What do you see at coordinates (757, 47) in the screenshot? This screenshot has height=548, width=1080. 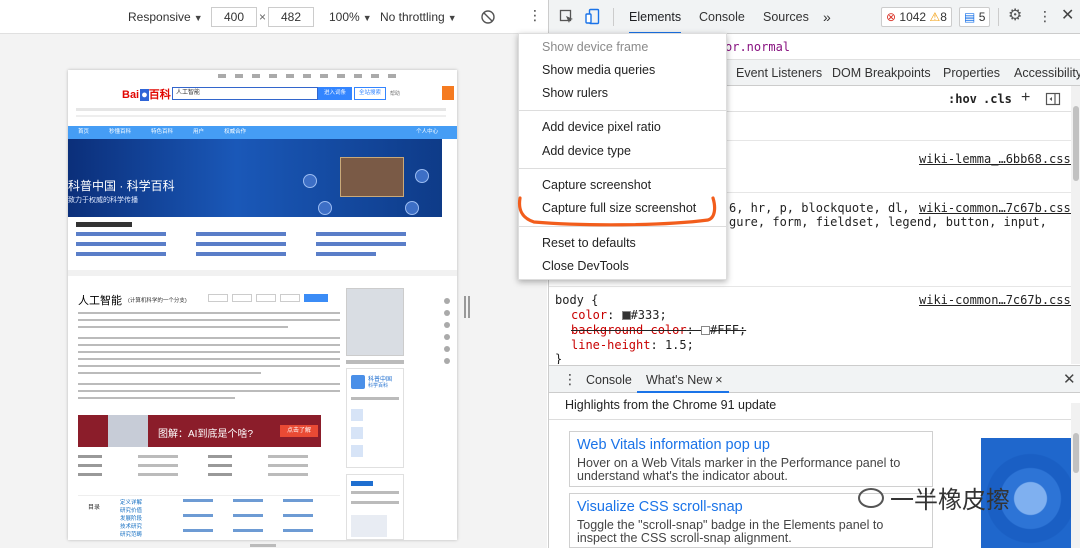 I see `breadcrumb-item: or.normal` at bounding box center [757, 47].